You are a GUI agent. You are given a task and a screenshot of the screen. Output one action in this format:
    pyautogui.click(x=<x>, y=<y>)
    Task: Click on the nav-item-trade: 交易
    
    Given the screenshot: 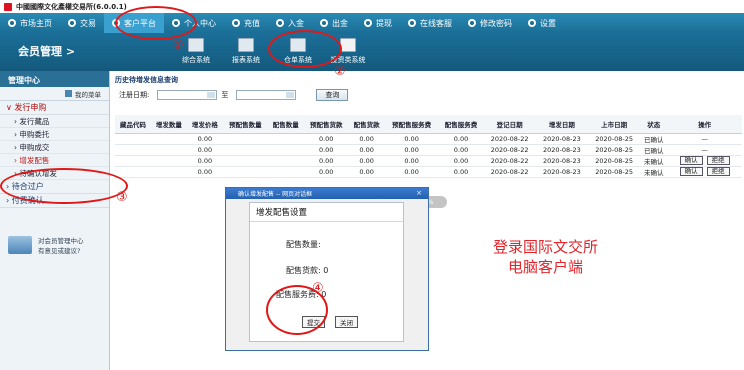 What is the action you would take?
    pyautogui.click(x=82, y=23)
    